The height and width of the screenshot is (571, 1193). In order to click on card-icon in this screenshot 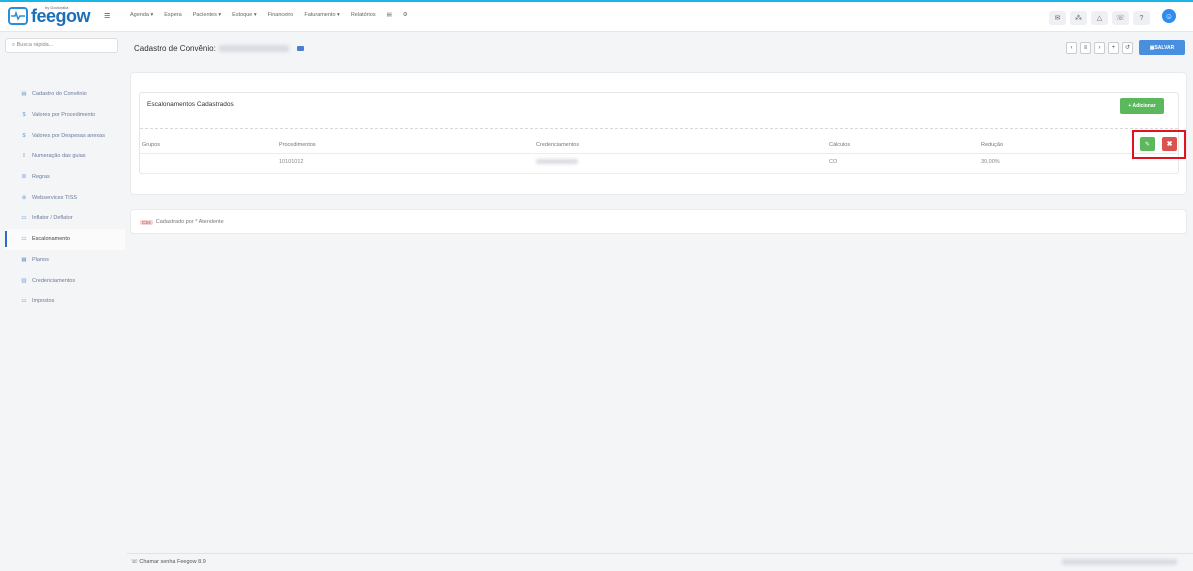, I will do `click(300, 48)`.